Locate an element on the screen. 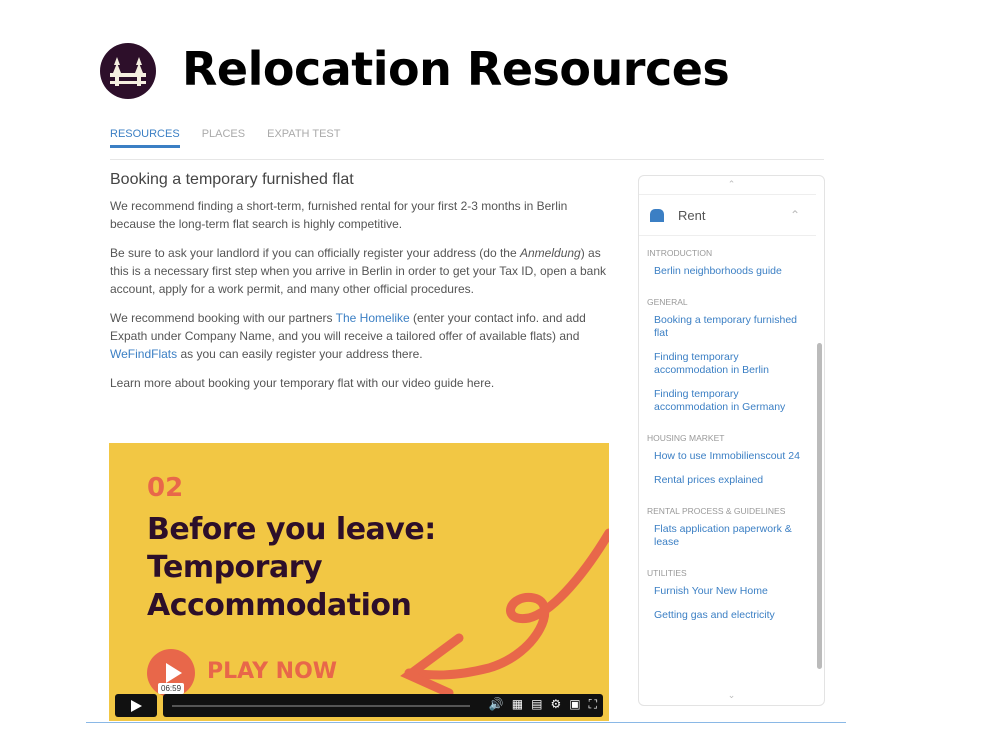 This screenshot has height=744, width=992. article-heading: Booking a temporary furnished flat is located at coordinates (232, 179).